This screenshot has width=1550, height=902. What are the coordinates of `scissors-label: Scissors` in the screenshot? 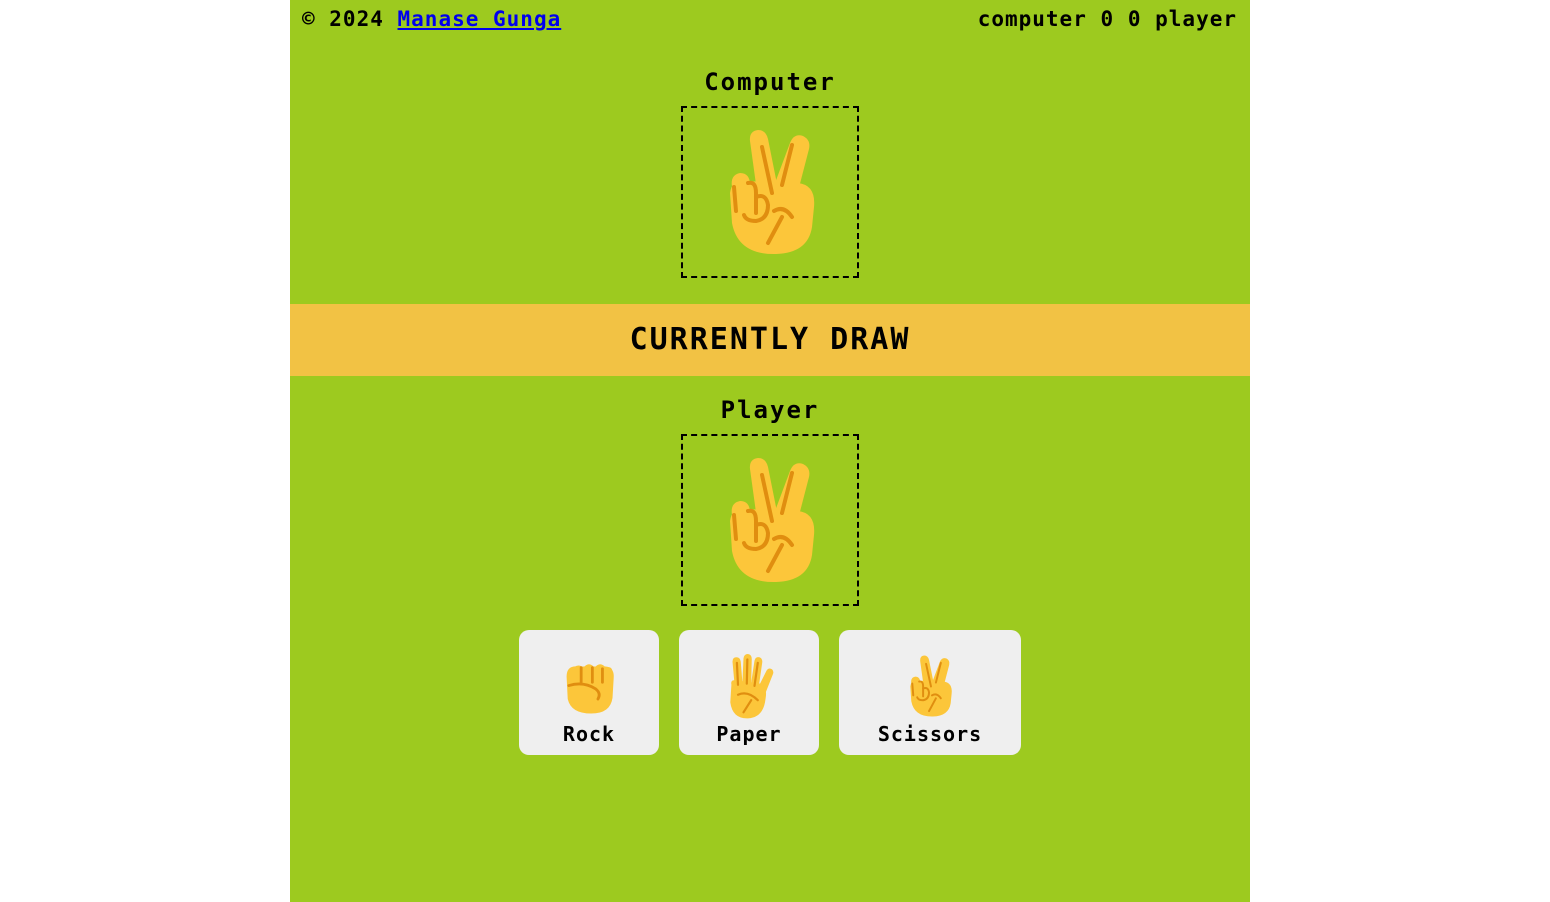 It's located at (930, 734).